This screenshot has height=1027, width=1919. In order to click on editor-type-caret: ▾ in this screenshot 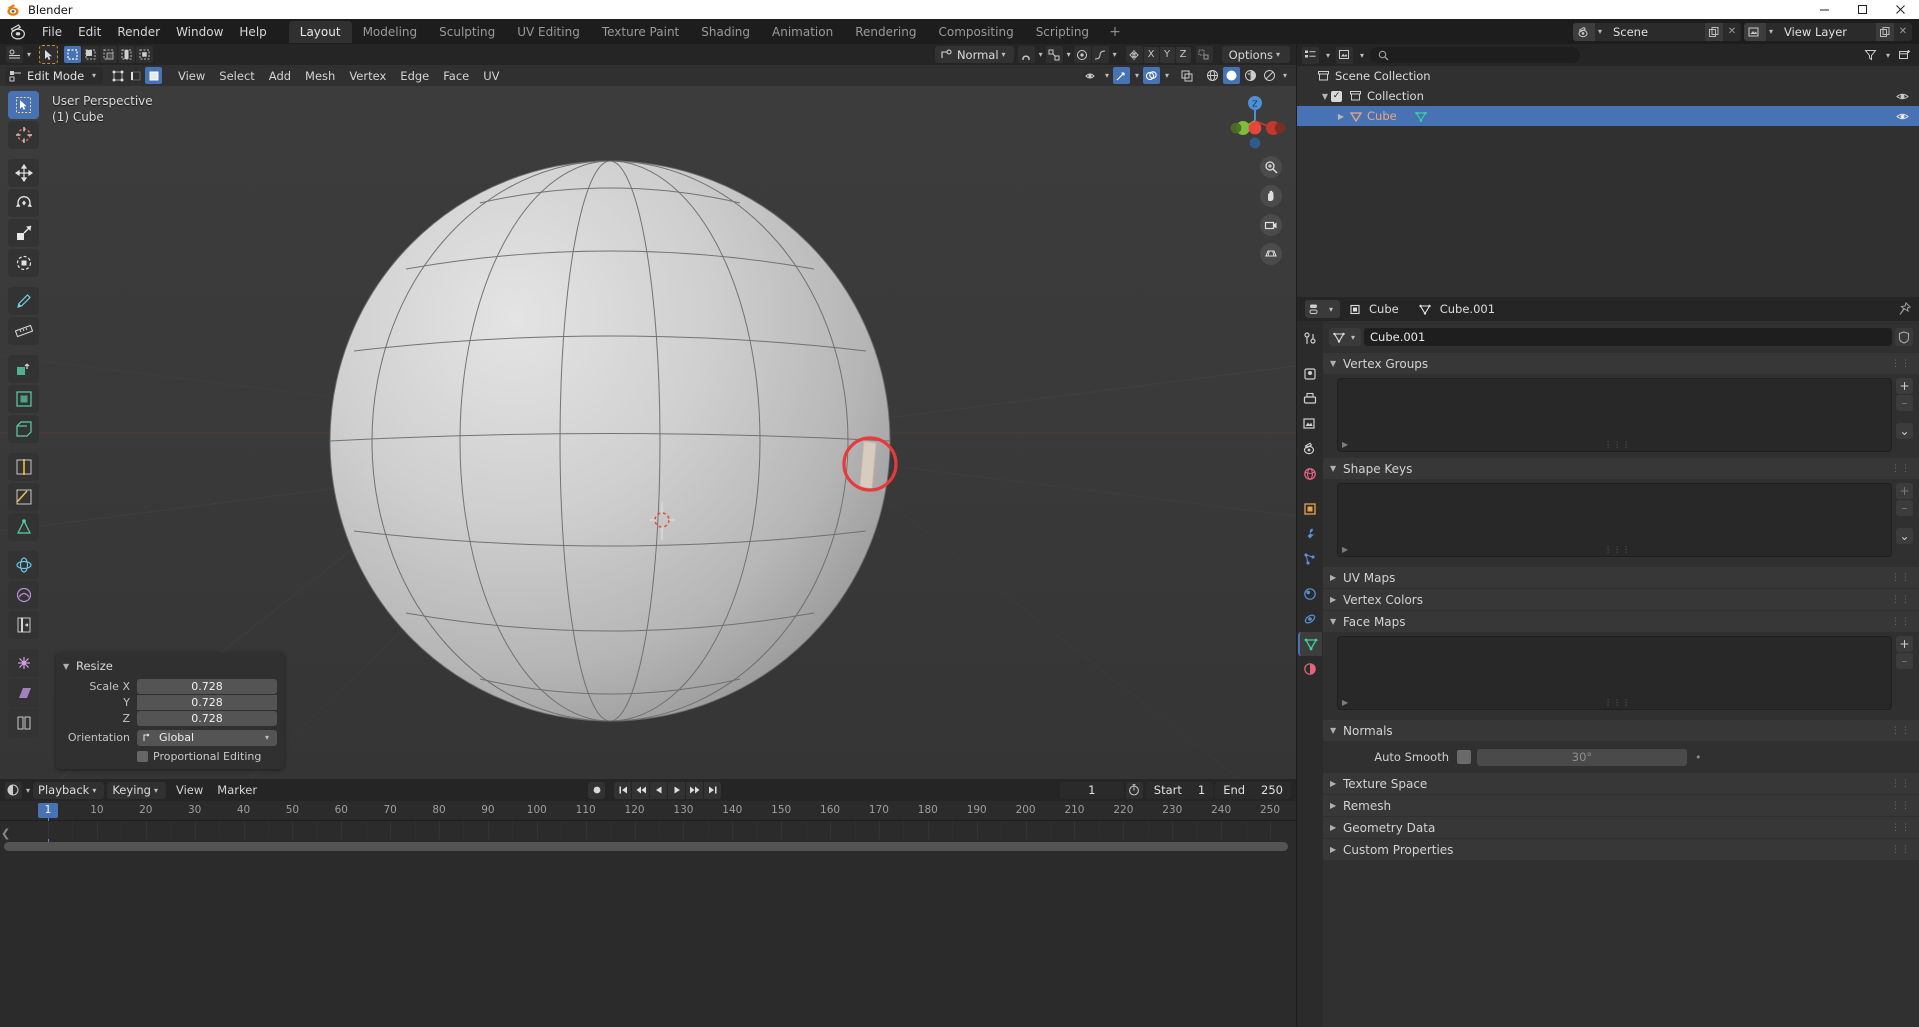, I will do `click(29, 54)`.